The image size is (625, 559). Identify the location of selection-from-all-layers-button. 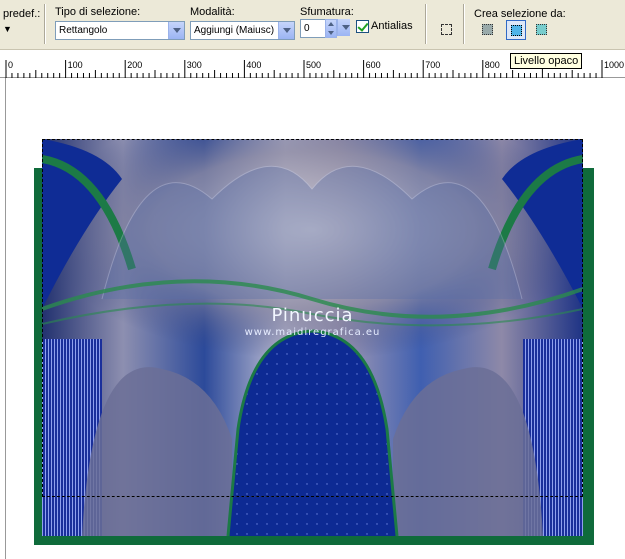
(488, 30).